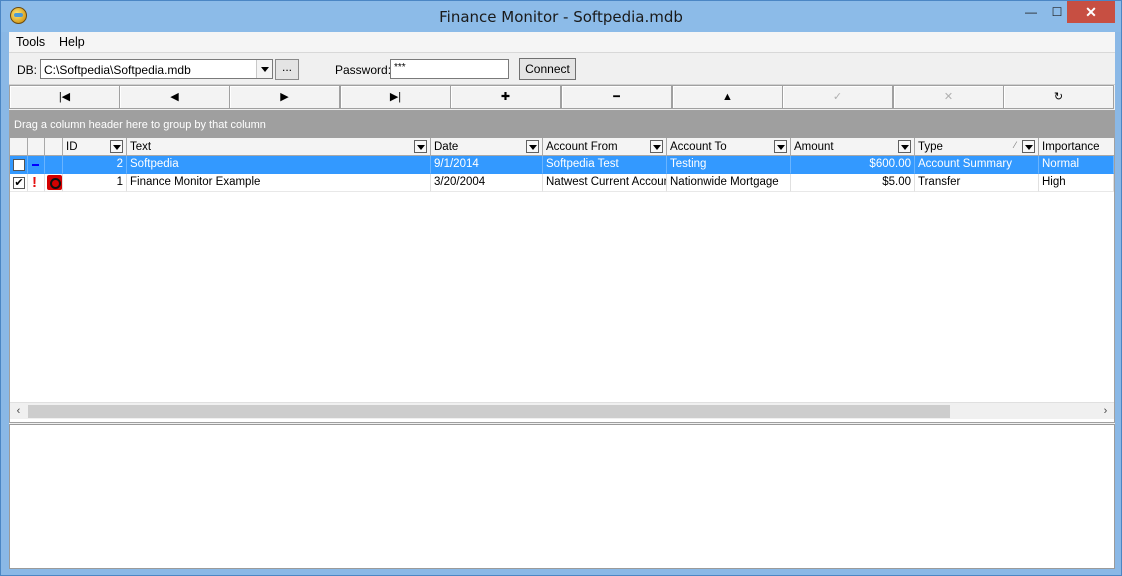 The height and width of the screenshot is (576, 1122). Describe the element at coordinates (395, 97) in the screenshot. I see `nav-last-button: ▶|` at that location.